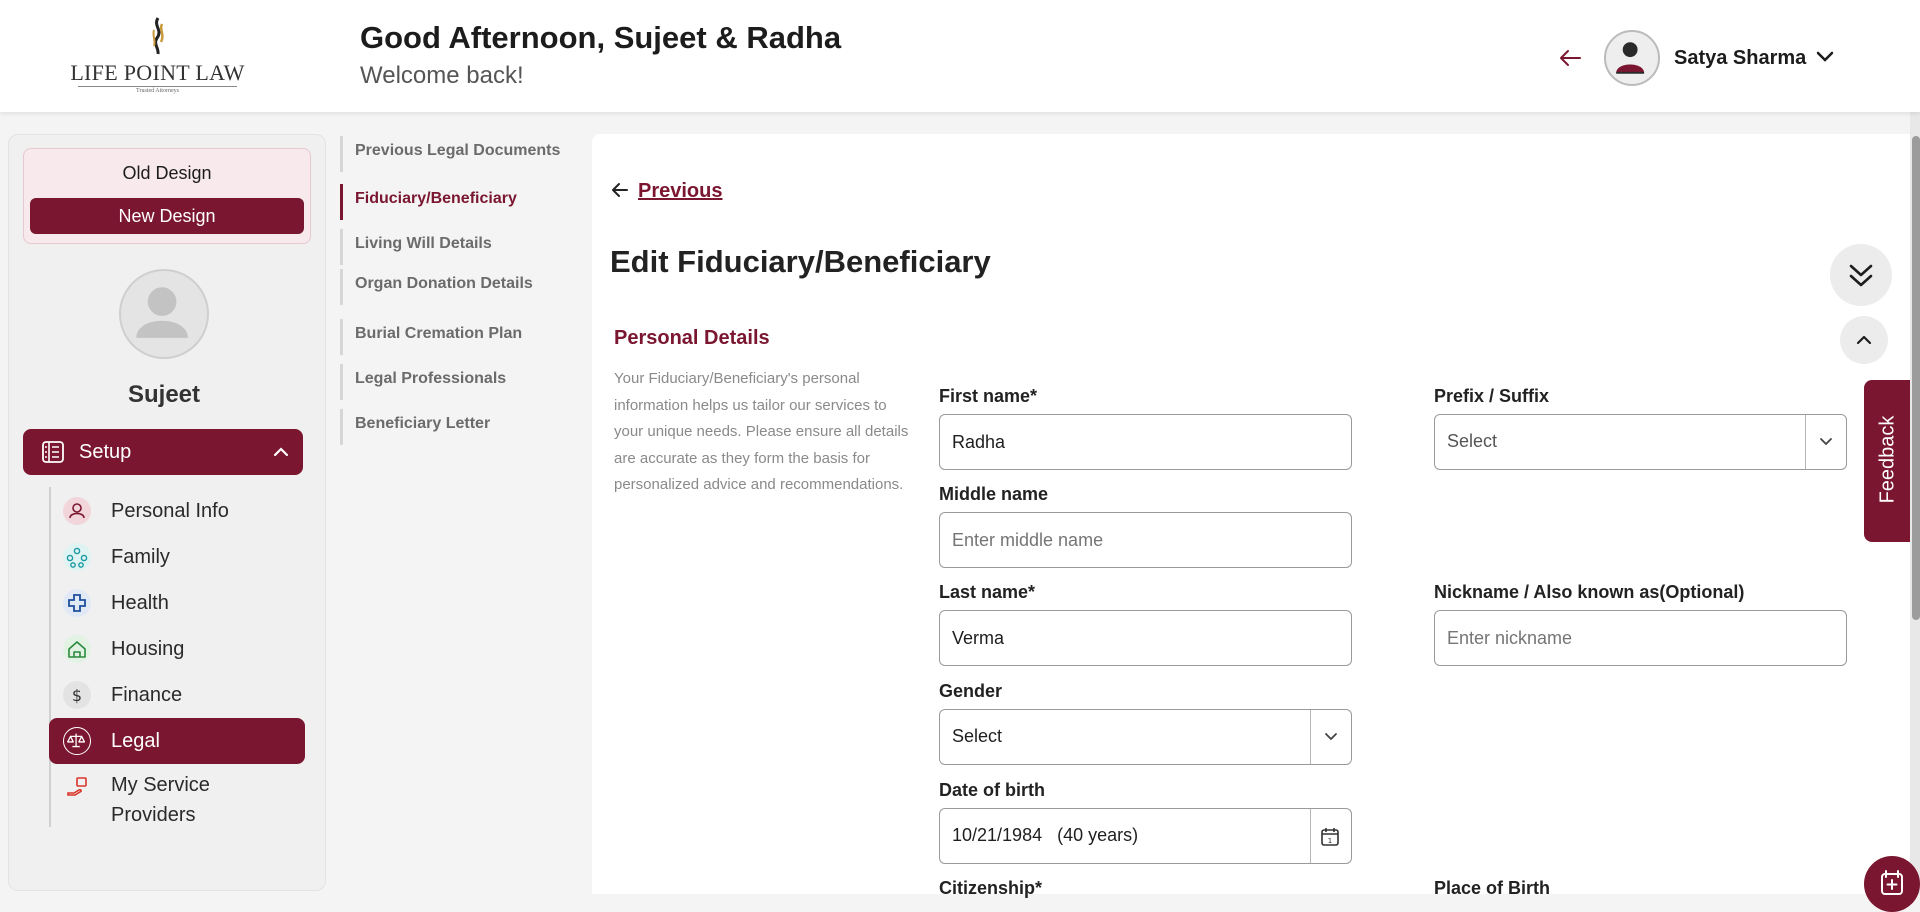  I want to click on middle-name-label: Middle name, so click(994, 494).